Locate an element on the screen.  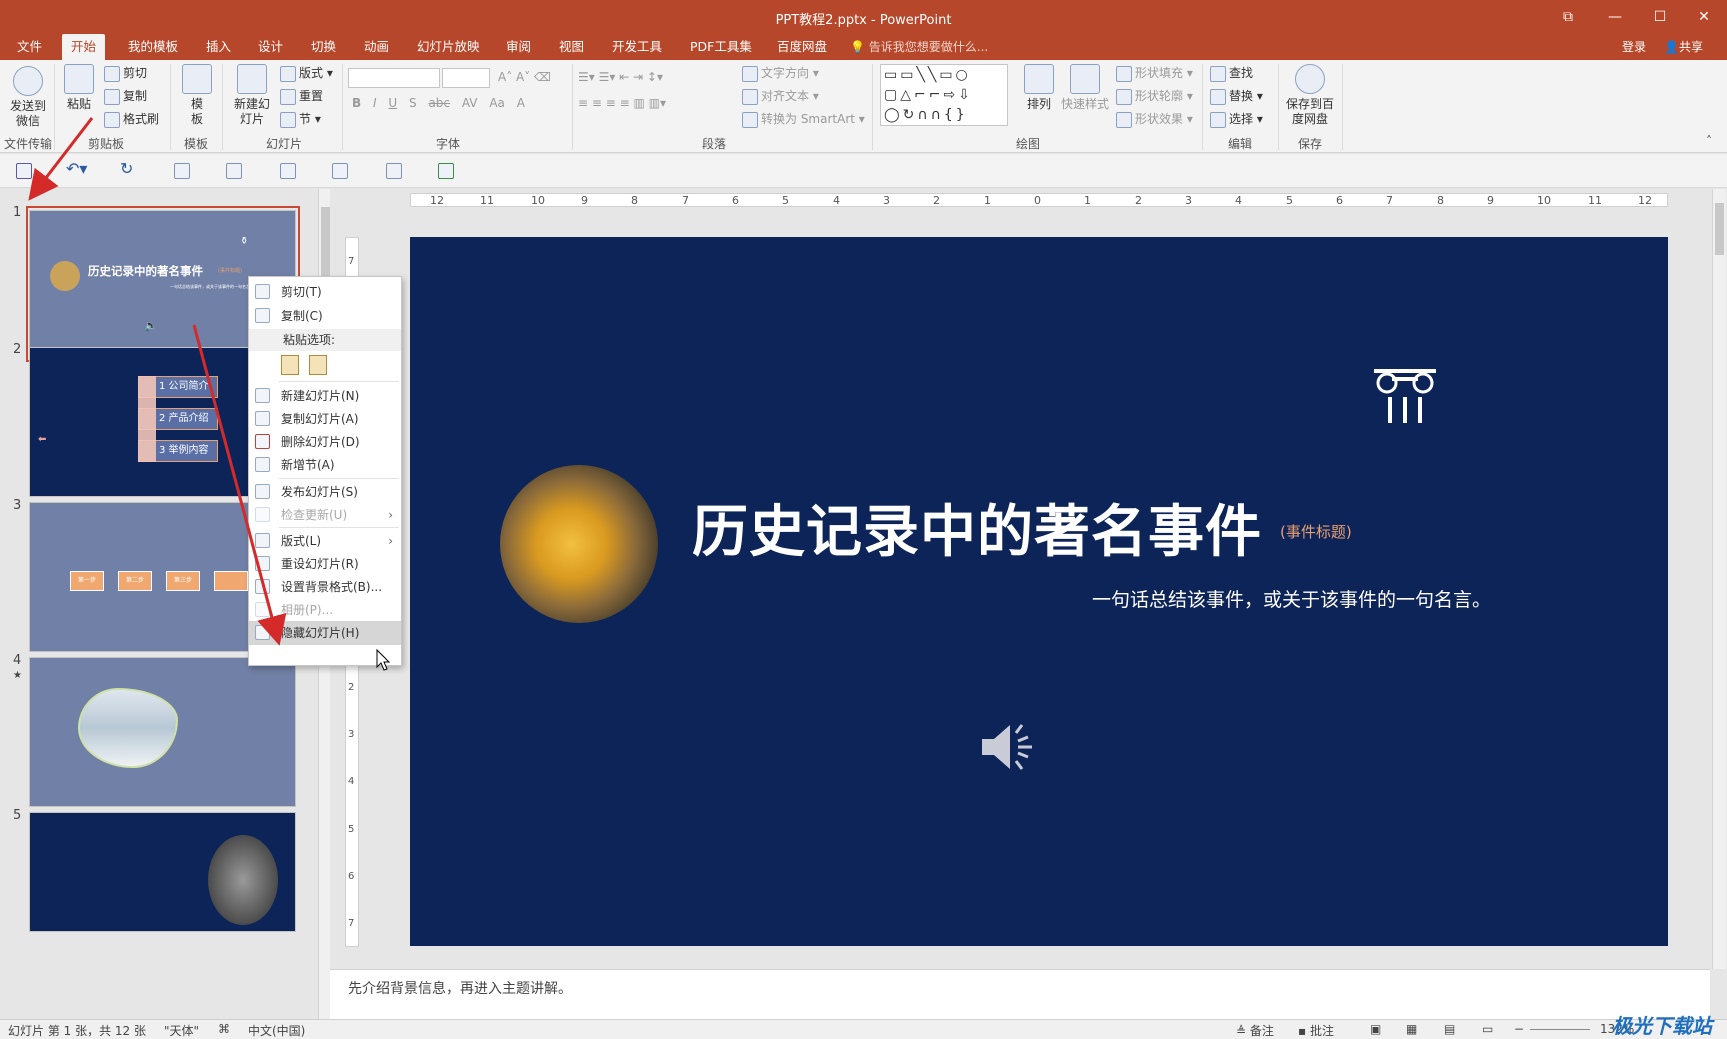
ribbon-display-icon: ⧉ is located at coordinates (1568, 17).